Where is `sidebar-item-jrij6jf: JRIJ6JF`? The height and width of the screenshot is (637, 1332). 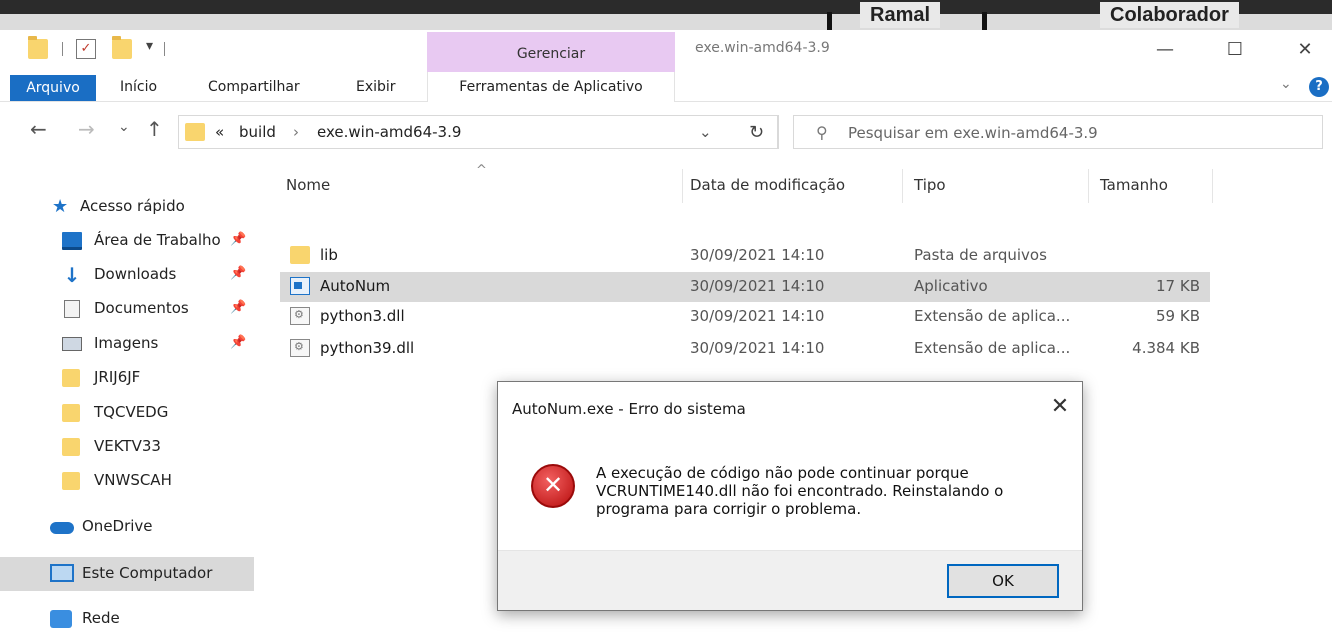
sidebar-item-jrij6jf: JRIJ6JF is located at coordinates (127, 378).